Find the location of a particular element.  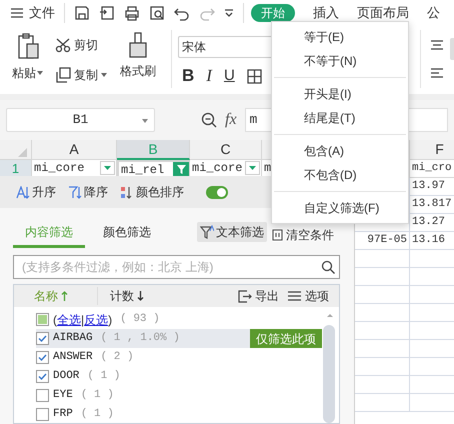

brush-icon is located at coordinates (138, 45).